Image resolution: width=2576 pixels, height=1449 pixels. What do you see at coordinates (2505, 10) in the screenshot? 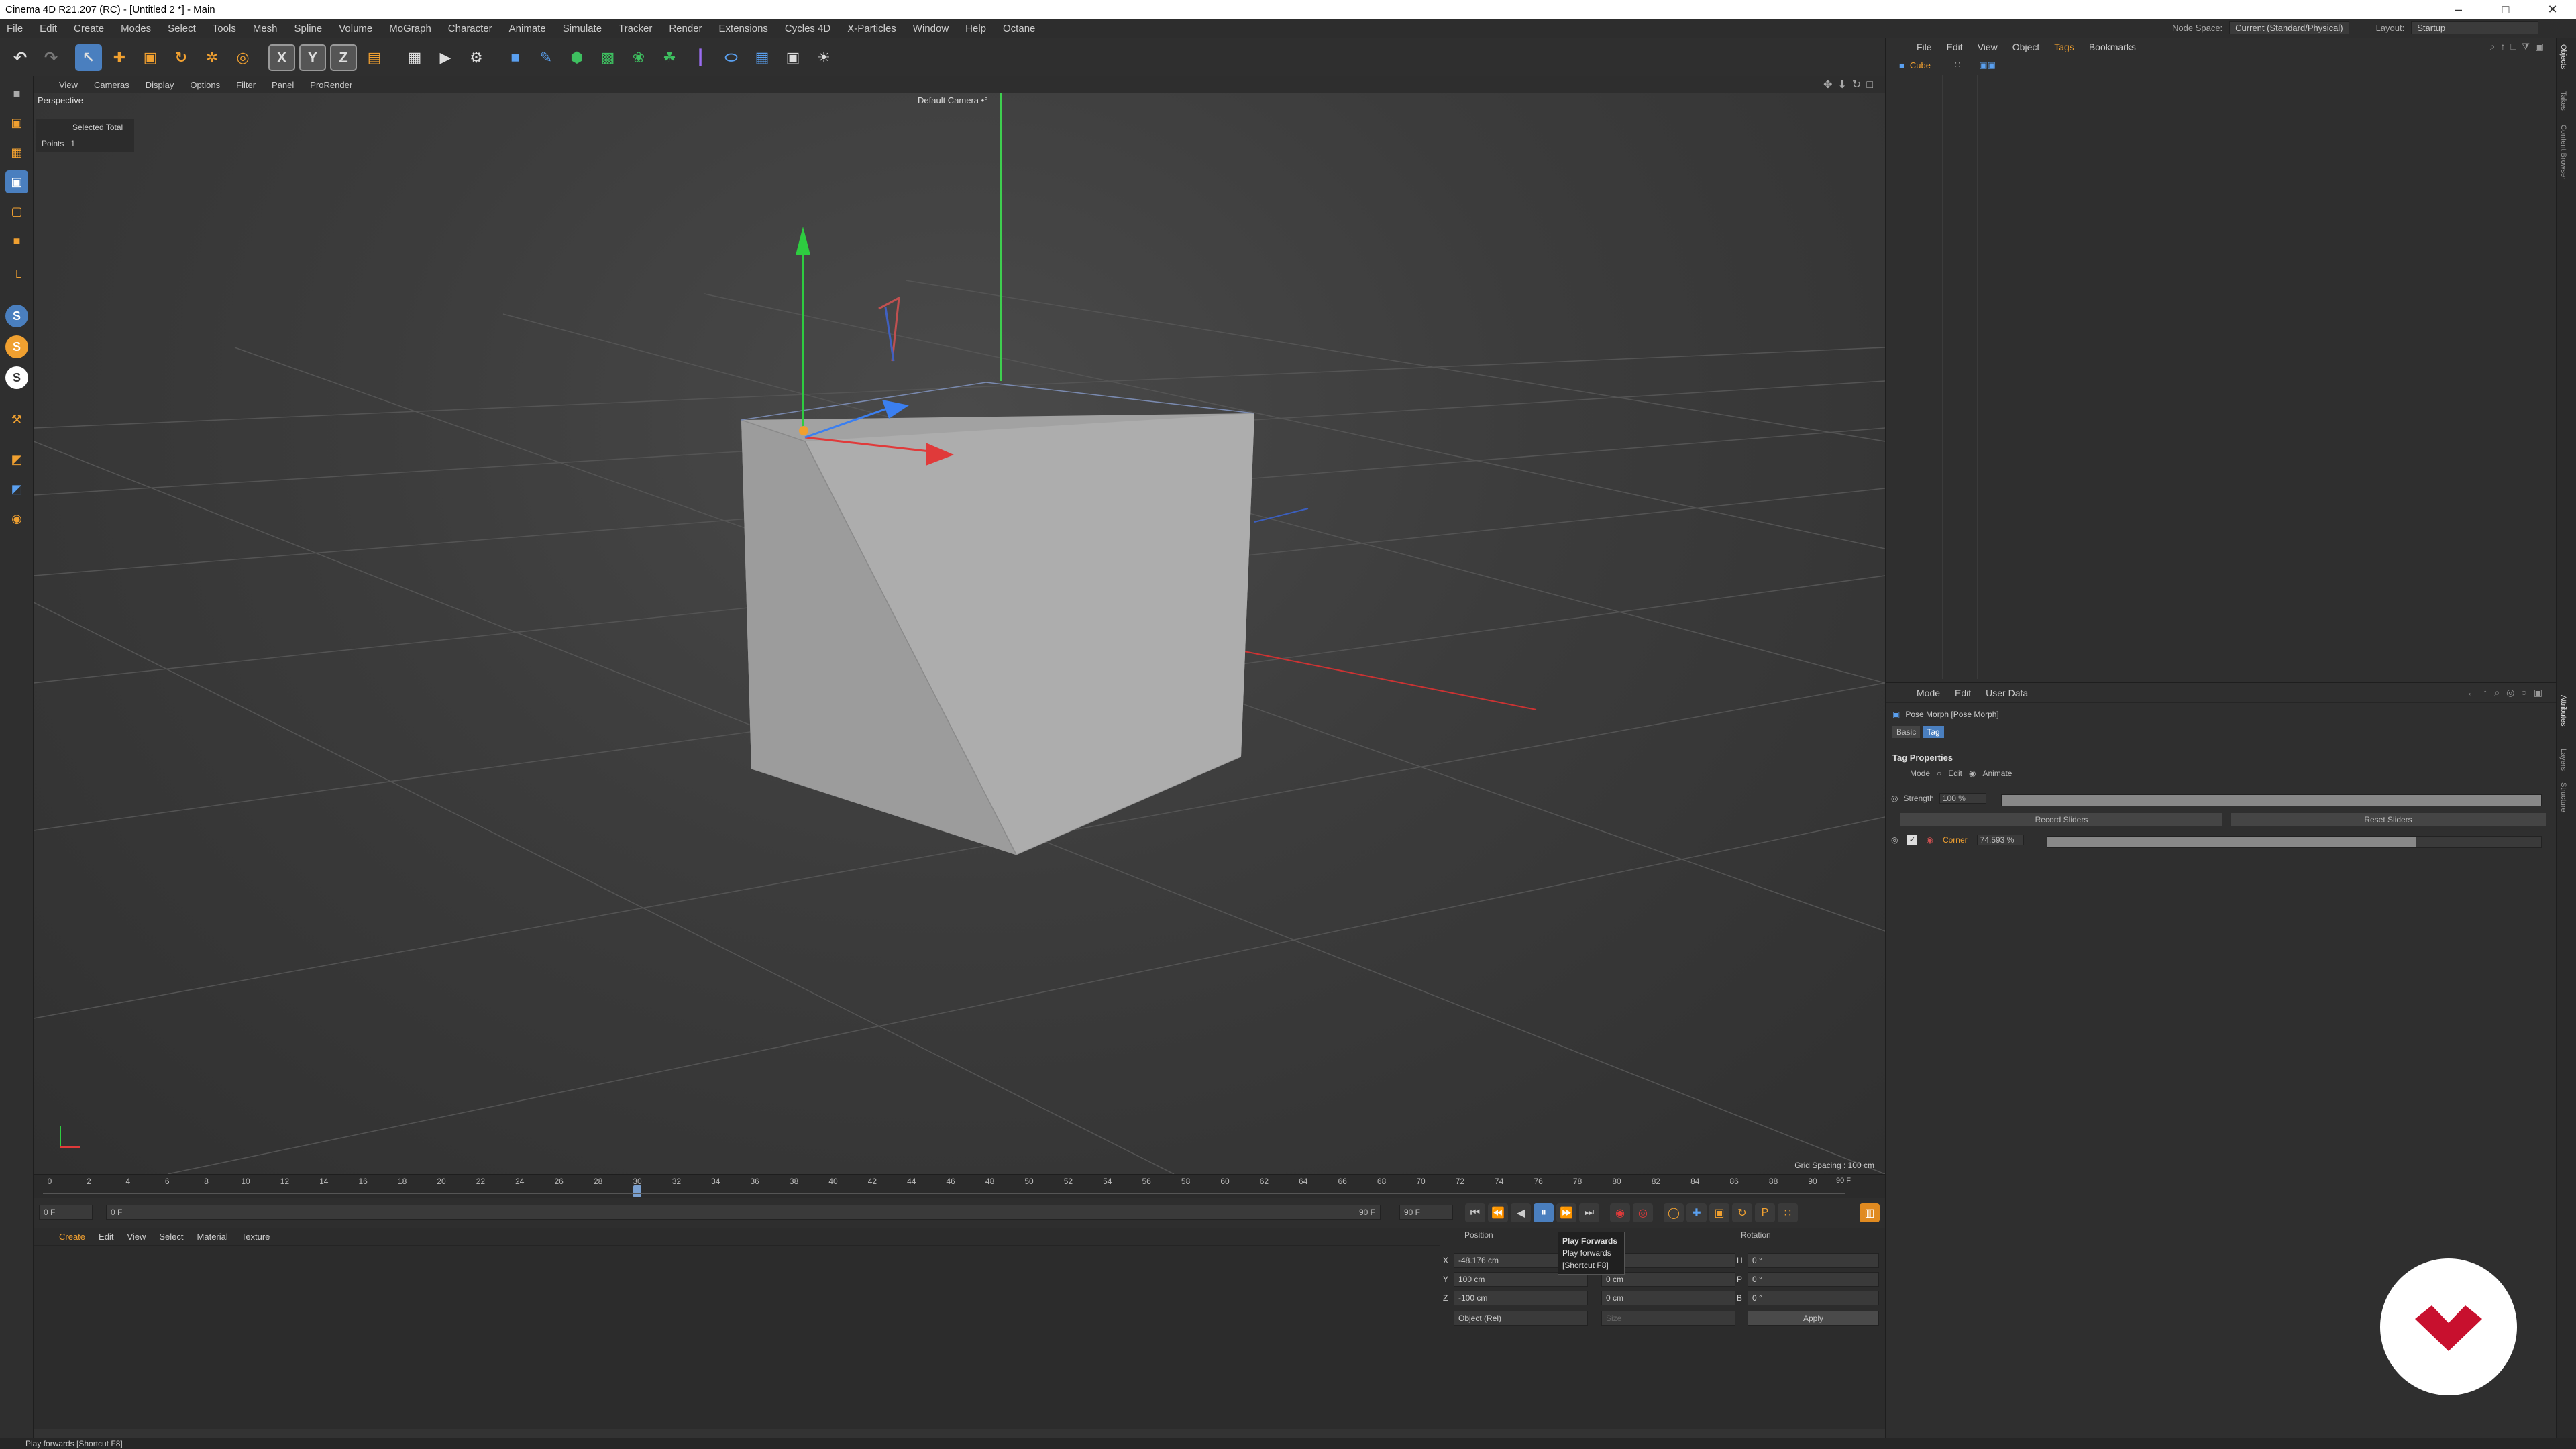
I see `maximize-button: □` at bounding box center [2505, 10].